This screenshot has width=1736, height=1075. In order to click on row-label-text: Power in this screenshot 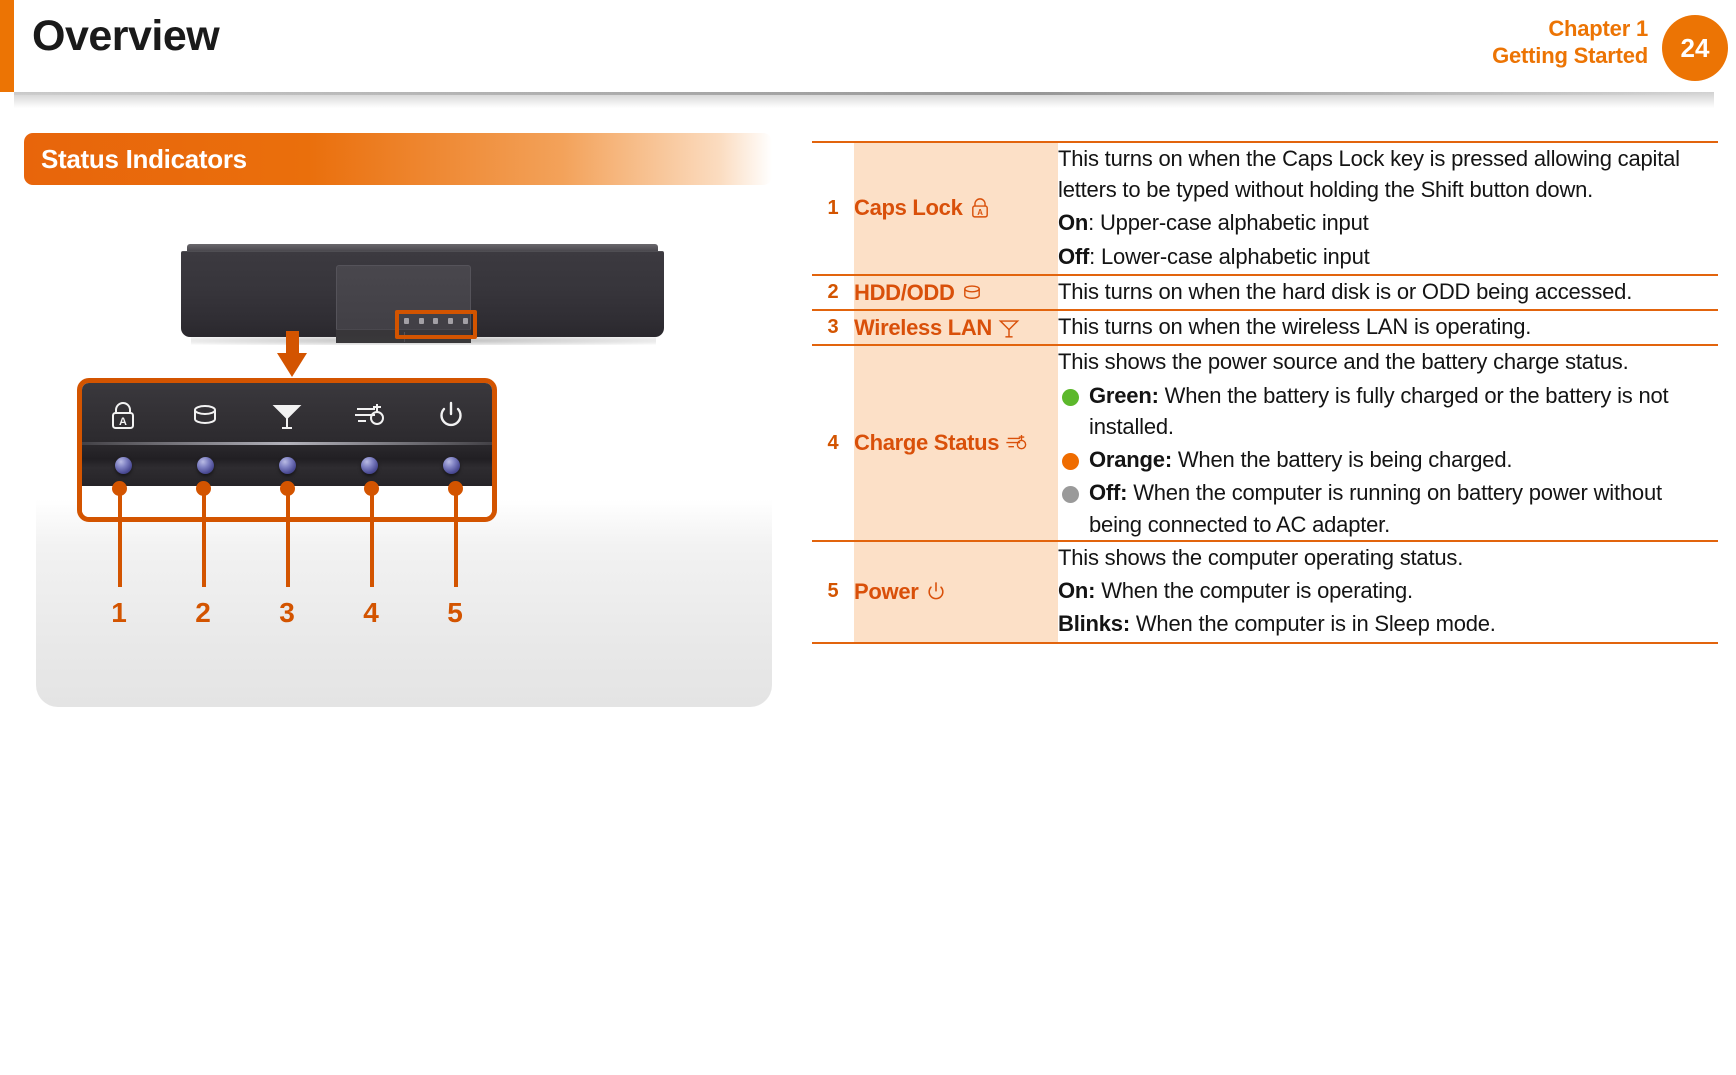, I will do `click(886, 591)`.